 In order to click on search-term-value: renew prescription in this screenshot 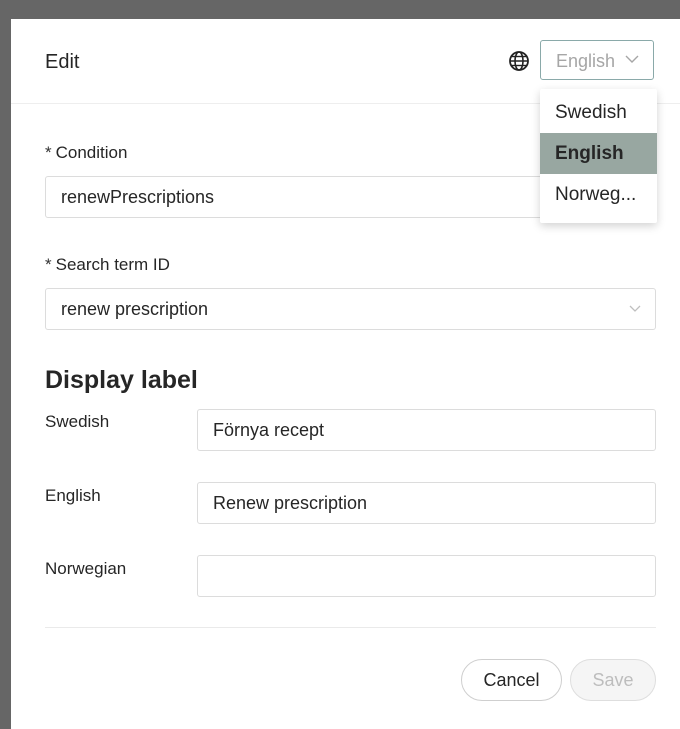, I will do `click(135, 309)`.